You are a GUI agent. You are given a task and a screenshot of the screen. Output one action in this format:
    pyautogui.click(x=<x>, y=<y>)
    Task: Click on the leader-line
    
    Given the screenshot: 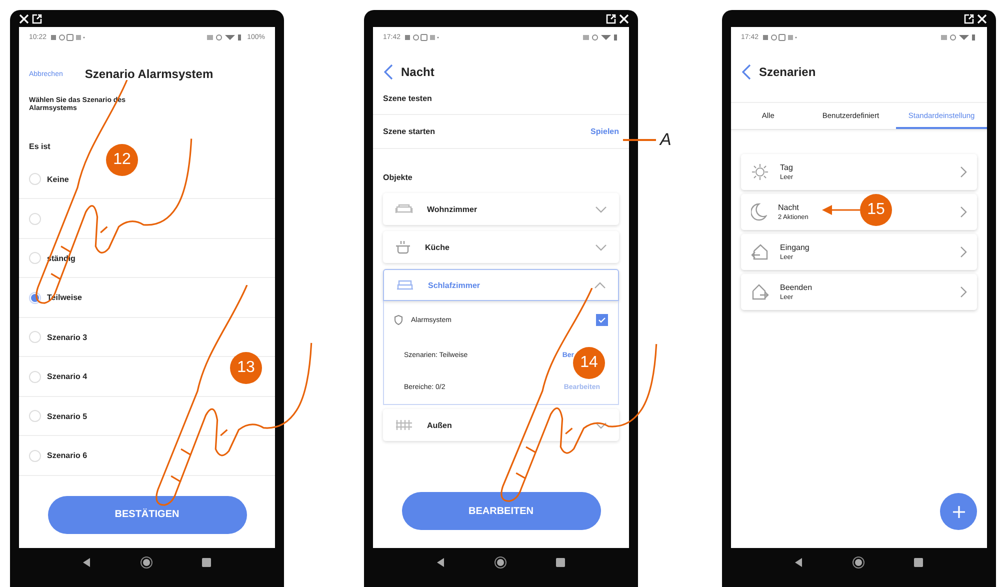 What is the action you would take?
    pyautogui.click(x=639, y=139)
    